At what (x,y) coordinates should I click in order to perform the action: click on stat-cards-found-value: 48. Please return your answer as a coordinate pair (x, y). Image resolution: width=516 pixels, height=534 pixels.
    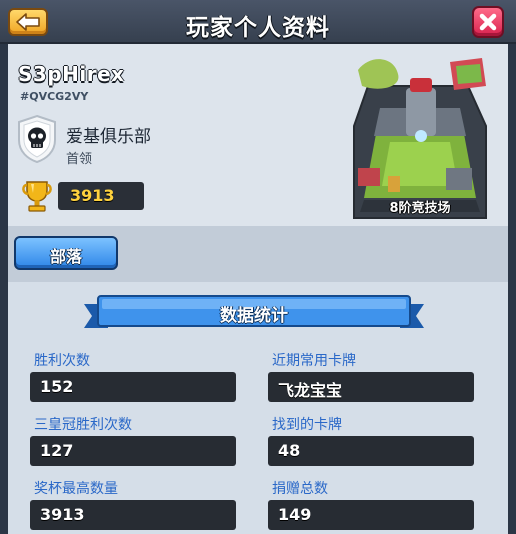
    Looking at the image, I should click on (371, 451).